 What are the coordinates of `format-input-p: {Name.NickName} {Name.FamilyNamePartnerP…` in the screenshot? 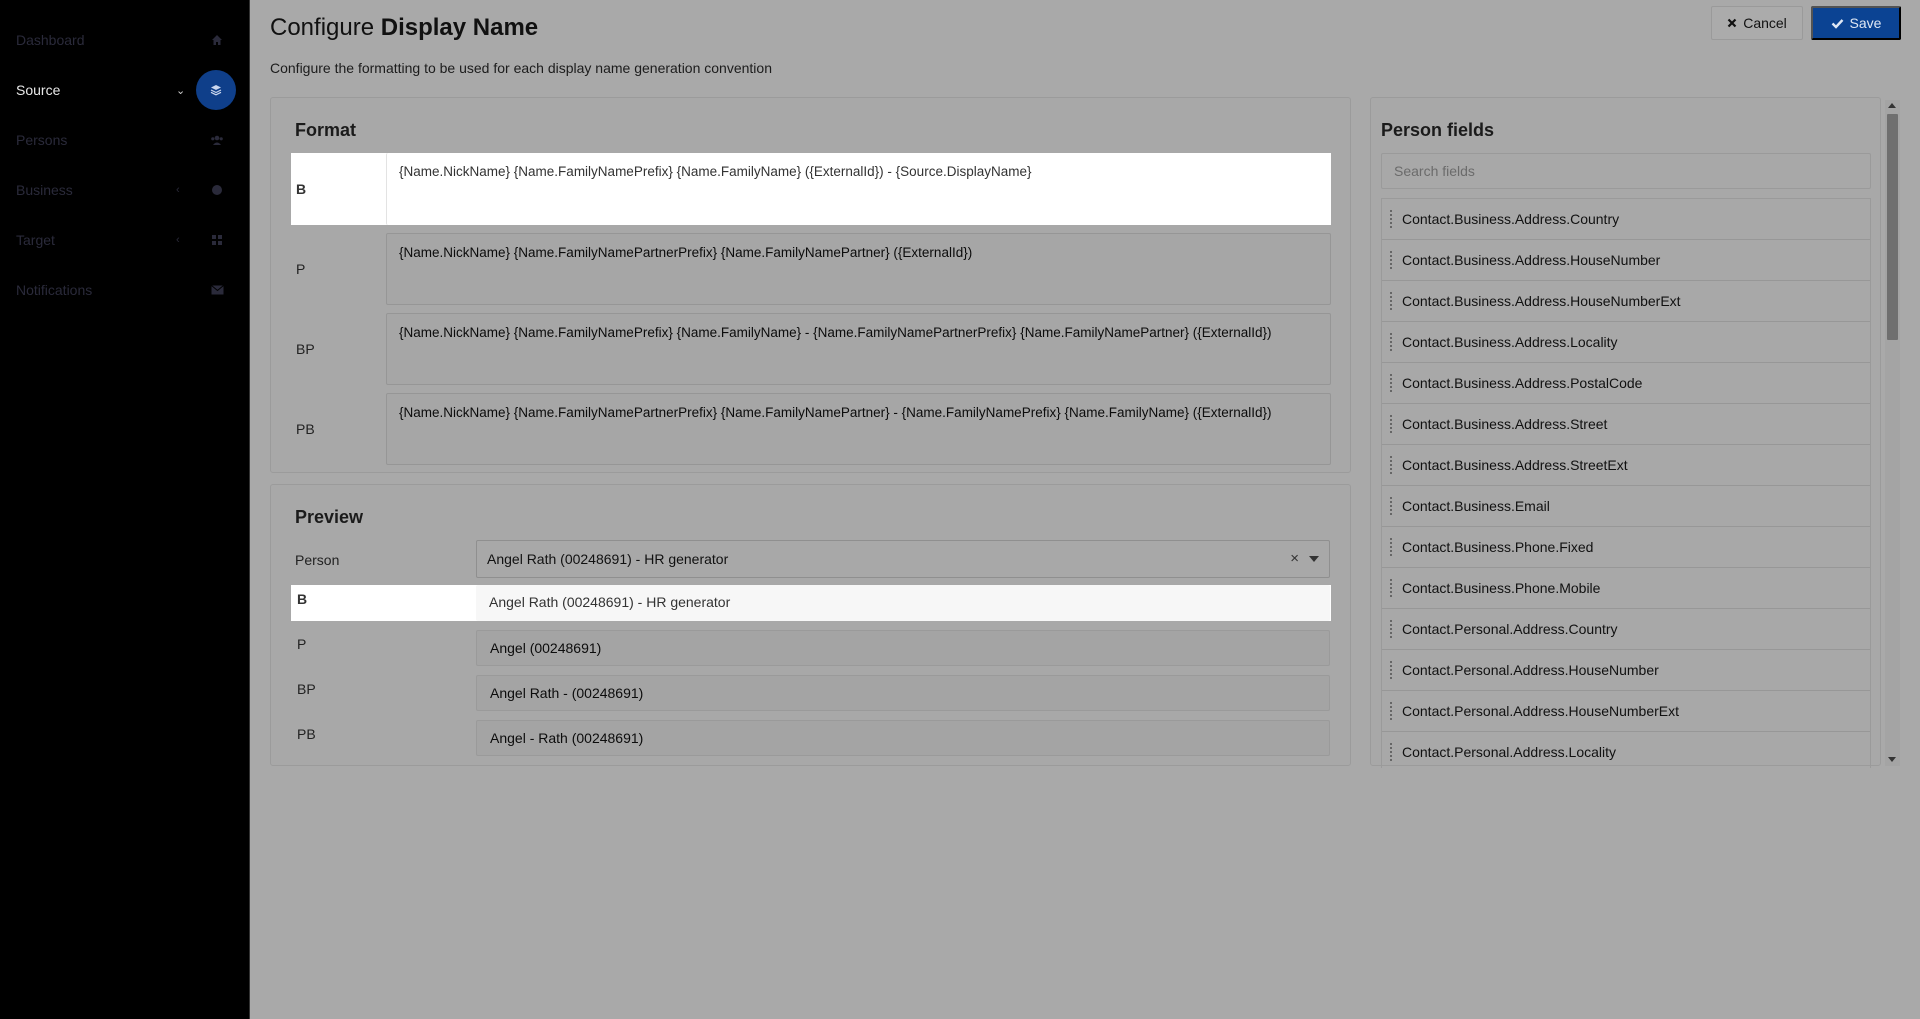 It's located at (858, 269).